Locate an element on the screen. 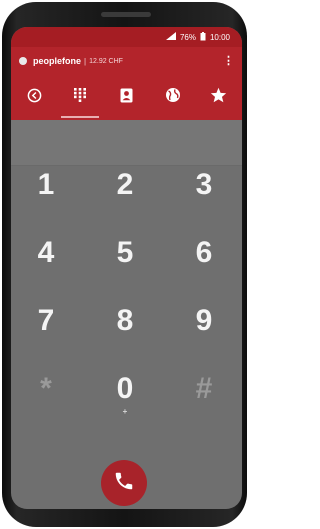  star-icon is located at coordinates (218, 97).